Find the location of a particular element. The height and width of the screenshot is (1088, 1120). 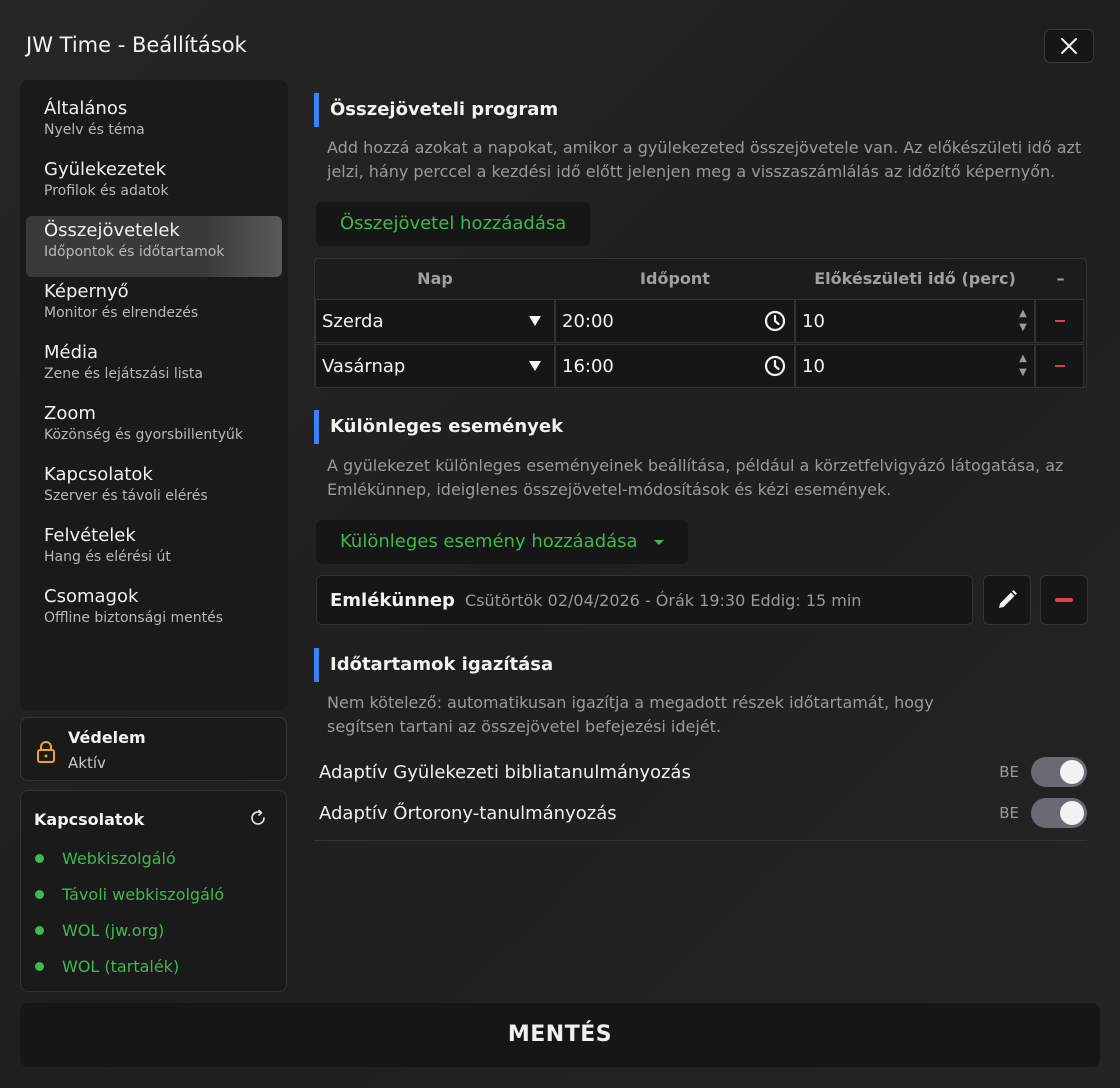

sidebar-item-subtitle: Offline biztonsági mentés is located at coordinates (134, 618).